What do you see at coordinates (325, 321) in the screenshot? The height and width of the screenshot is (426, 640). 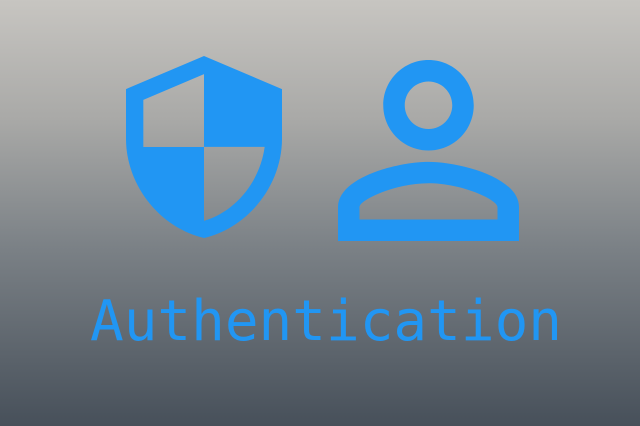 I see `page-title: Authentication` at bounding box center [325, 321].